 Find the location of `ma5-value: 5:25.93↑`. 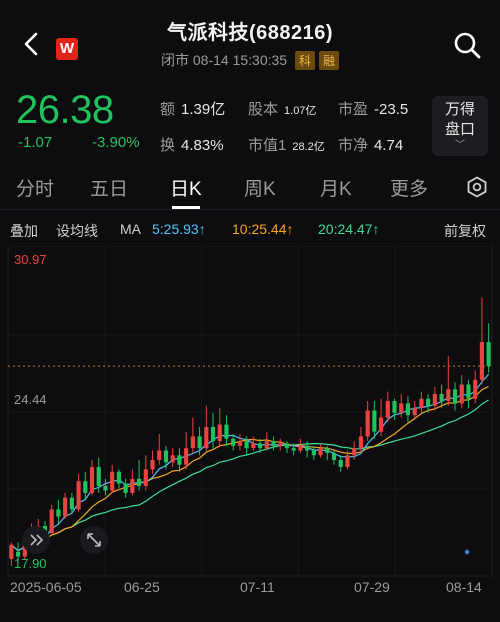

ma5-value: 5:25.93↑ is located at coordinates (179, 229).